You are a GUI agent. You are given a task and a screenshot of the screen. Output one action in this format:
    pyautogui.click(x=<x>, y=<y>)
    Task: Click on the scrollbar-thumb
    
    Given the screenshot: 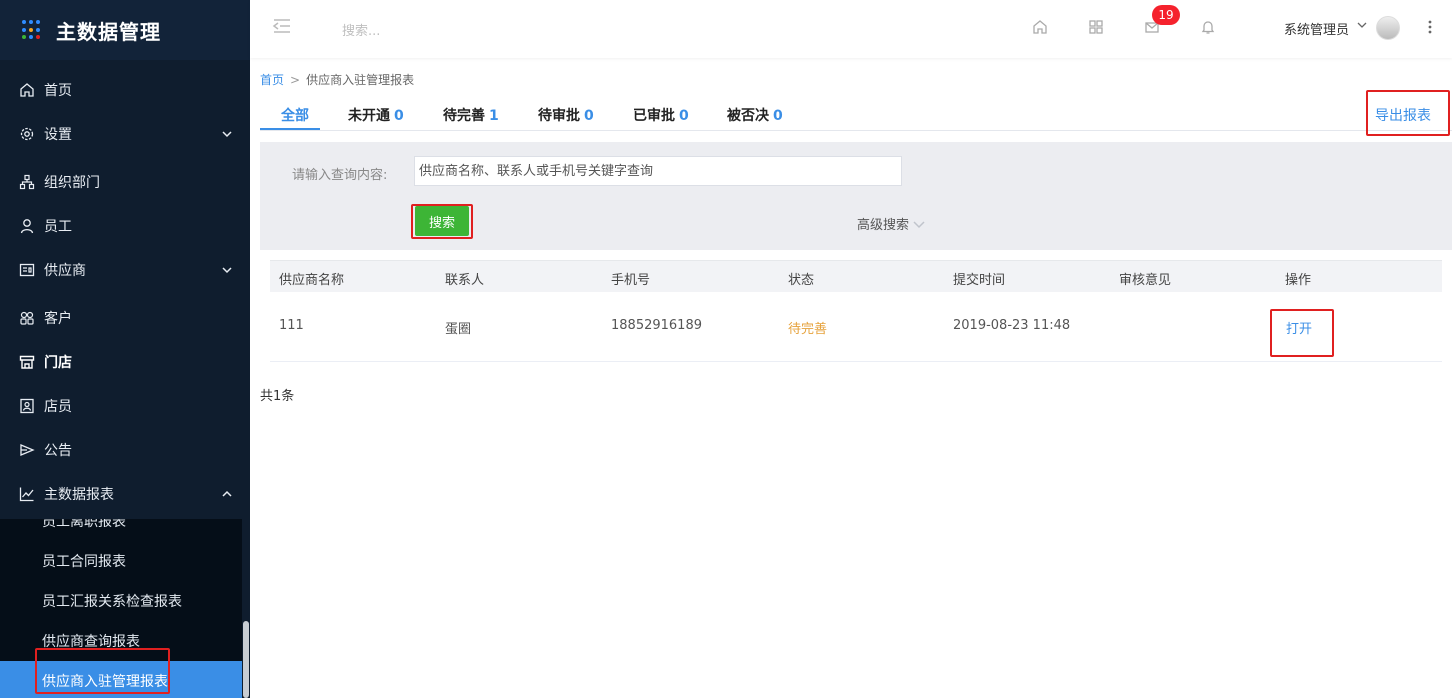 What is the action you would take?
    pyautogui.click(x=246, y=659)
    